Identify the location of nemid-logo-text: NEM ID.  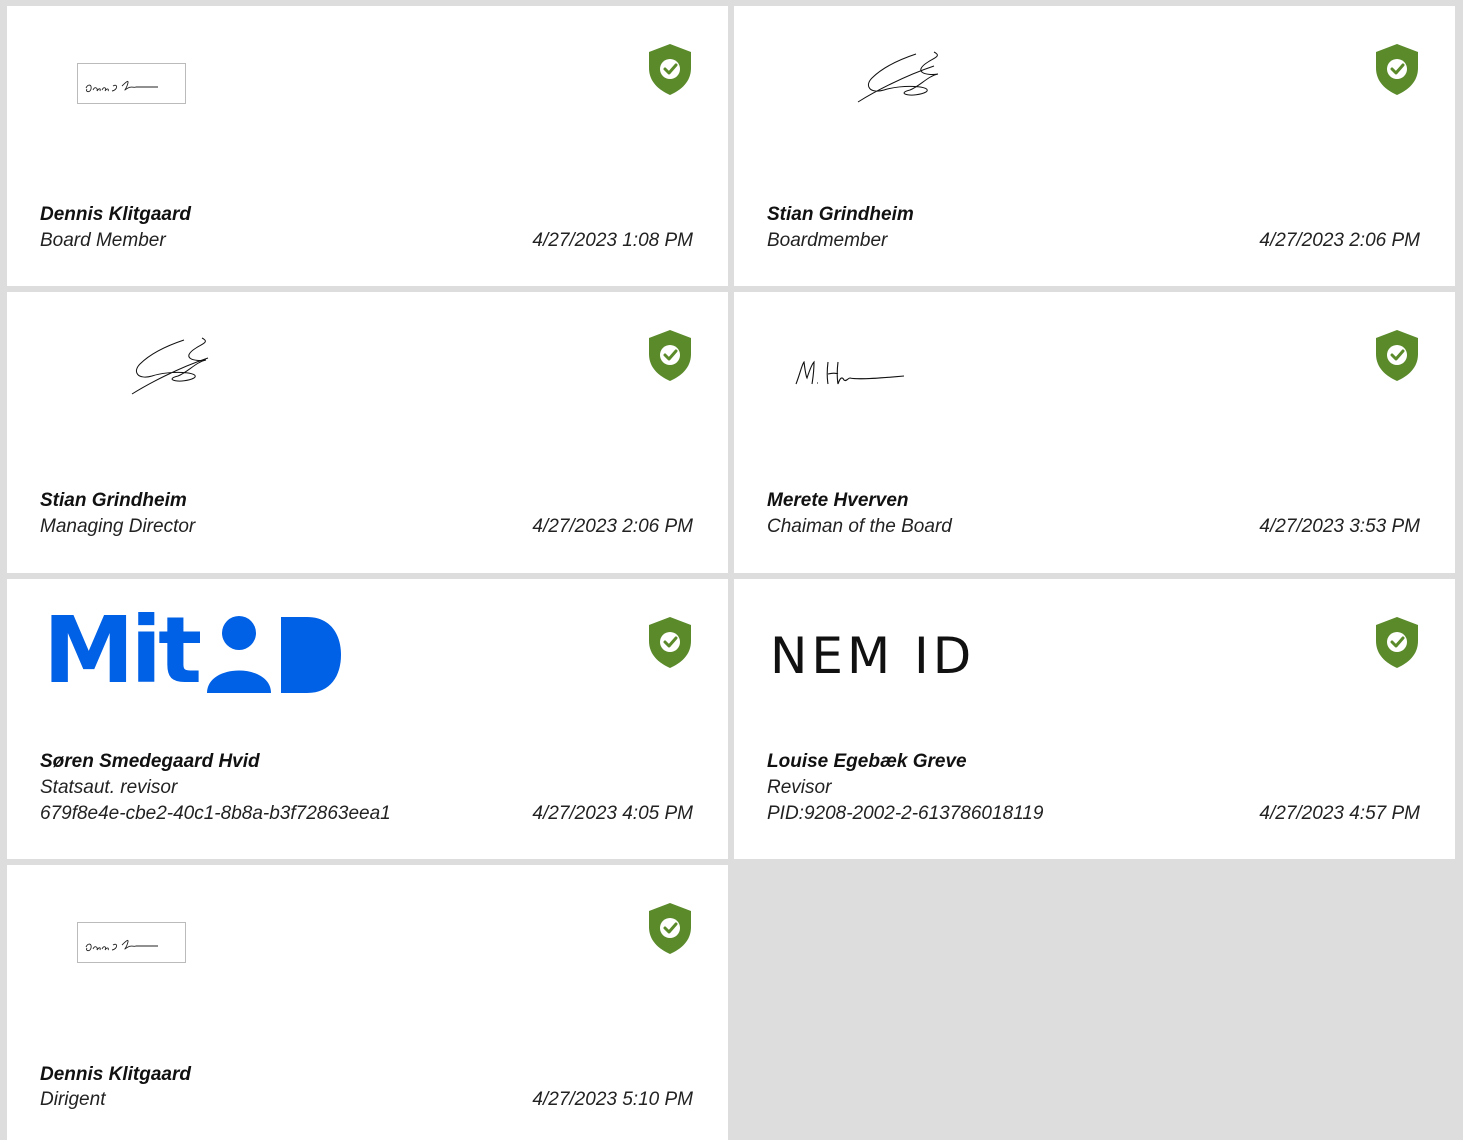
(873, 656).